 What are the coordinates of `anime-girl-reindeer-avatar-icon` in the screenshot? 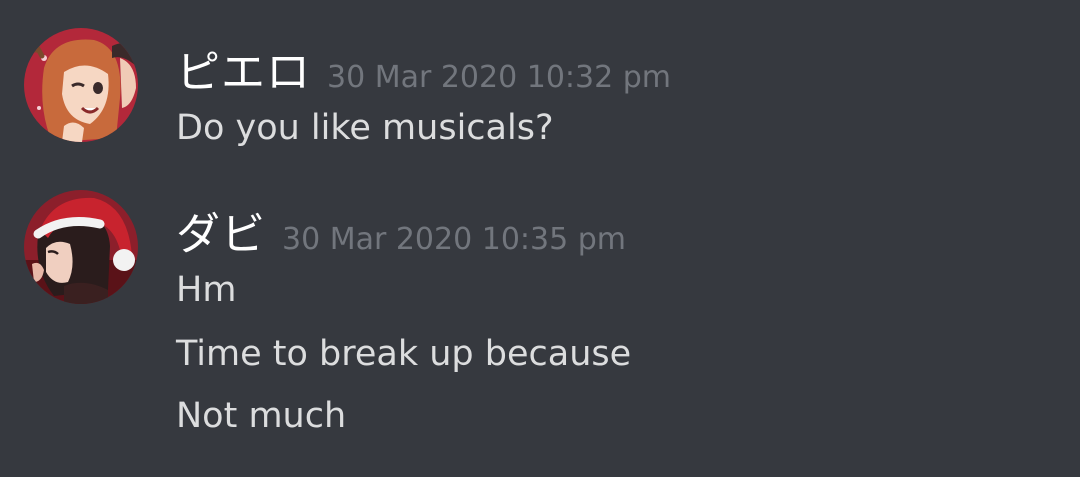 It's located at (81, 85).